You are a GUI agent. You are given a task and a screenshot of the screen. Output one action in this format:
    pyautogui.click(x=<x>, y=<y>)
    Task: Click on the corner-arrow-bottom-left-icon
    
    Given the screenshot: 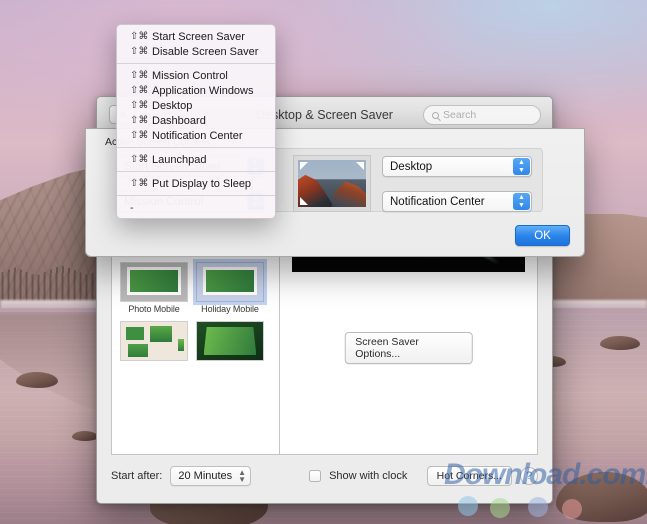 What is the action you would take?
    pyautogui.click(x=304, y=201)
    